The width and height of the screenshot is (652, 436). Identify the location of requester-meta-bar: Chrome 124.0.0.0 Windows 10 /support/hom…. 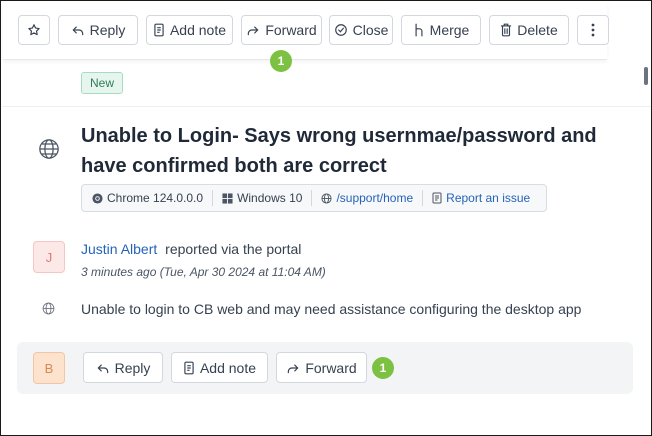
(314, 198).